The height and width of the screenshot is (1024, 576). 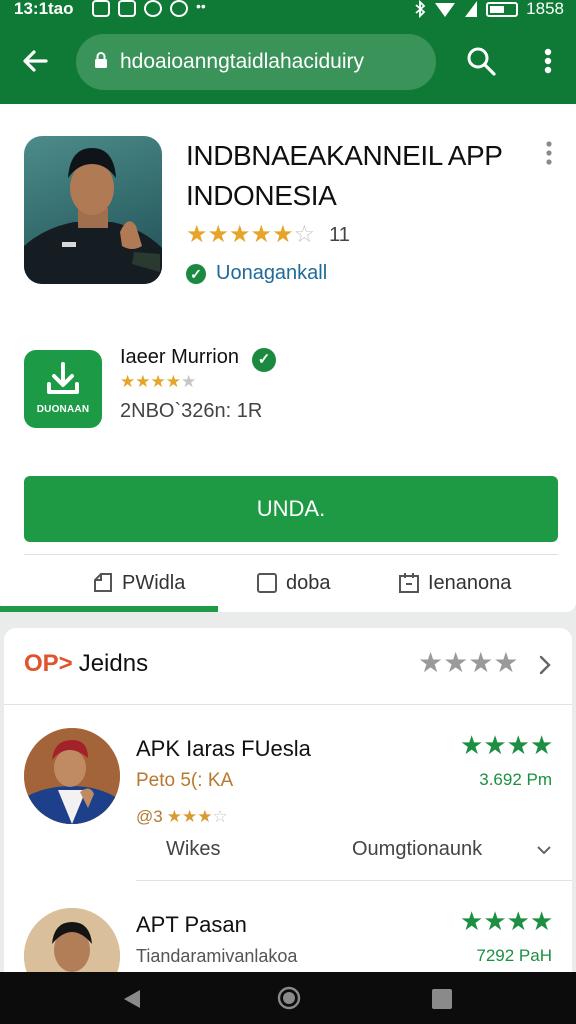 I want to click on app-rating: ★ ★ ★ ★ ★ ☆ 11, so click(x=268, y=235).